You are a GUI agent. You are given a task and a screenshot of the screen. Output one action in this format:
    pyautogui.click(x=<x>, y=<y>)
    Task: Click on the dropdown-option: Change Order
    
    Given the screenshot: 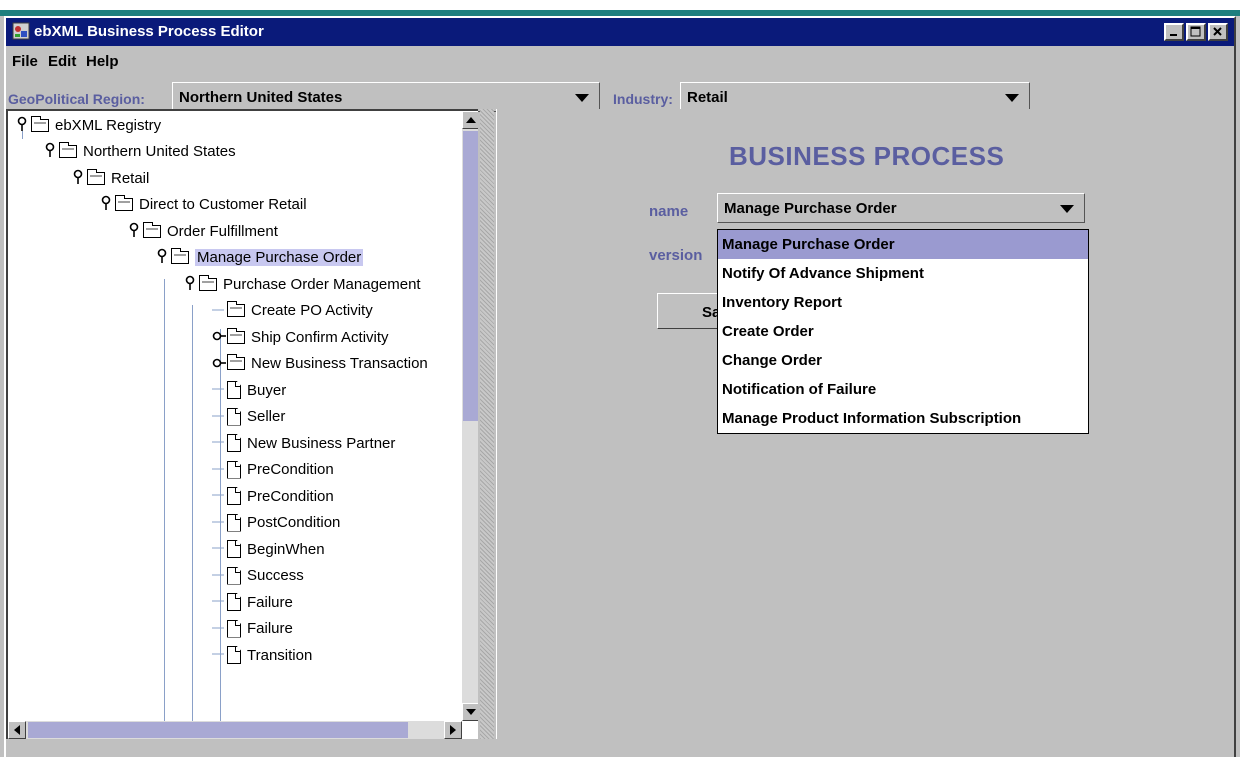 What is the action you would take?
    pyautogui.click(x=903, y=360)
    